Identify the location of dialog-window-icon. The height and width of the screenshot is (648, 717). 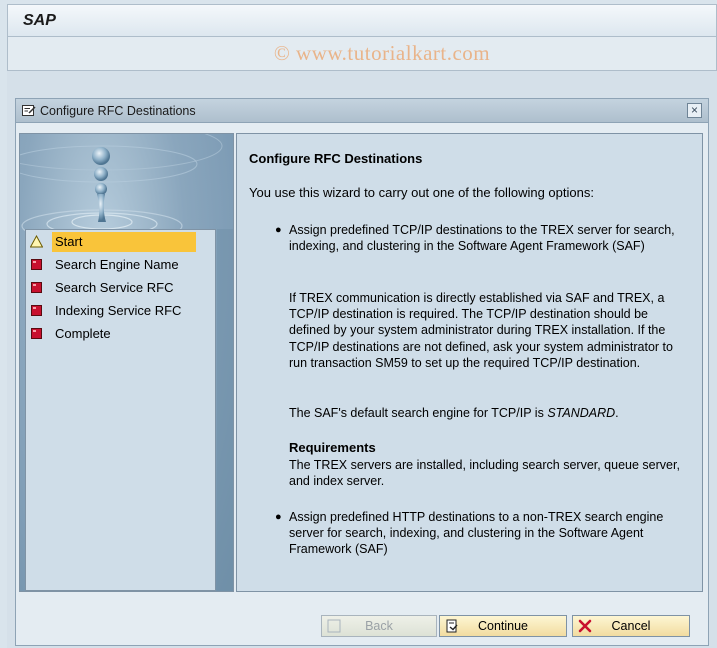
(29, 110).